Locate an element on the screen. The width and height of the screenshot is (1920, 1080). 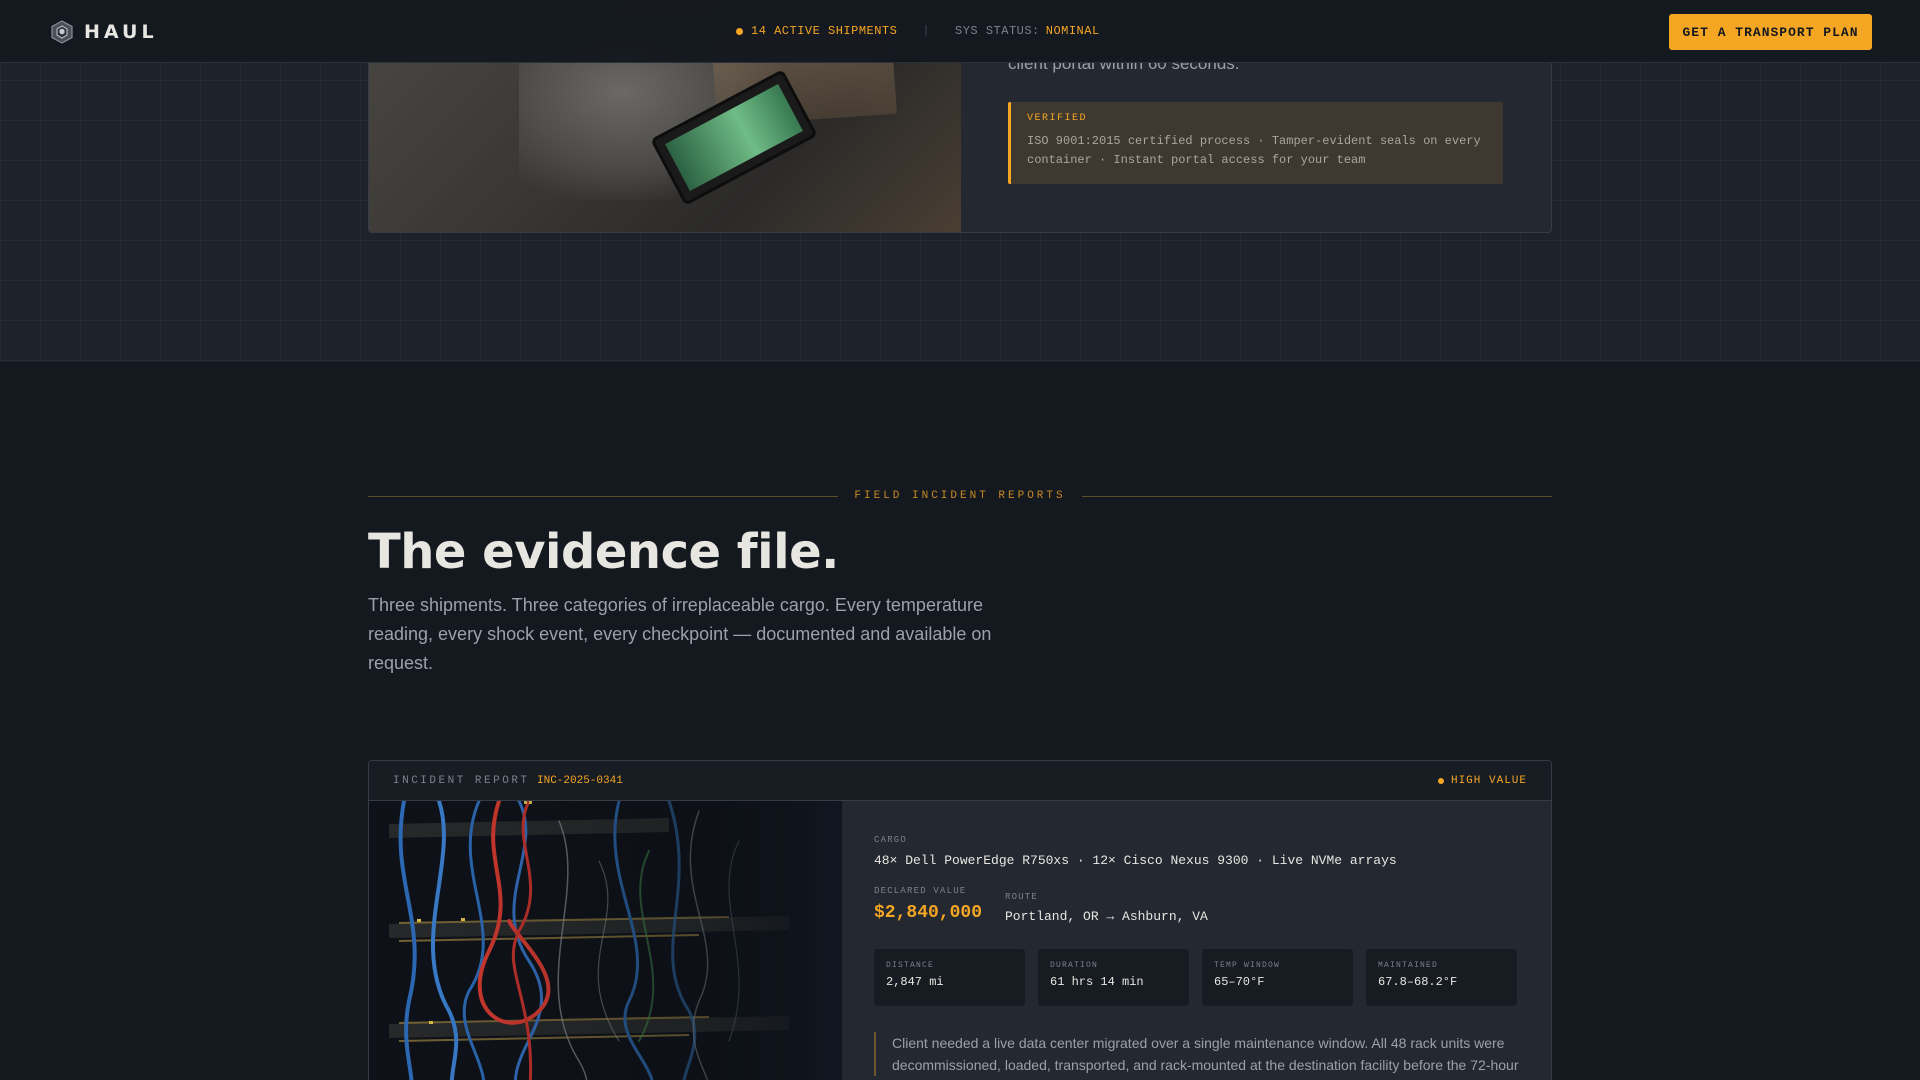
stat-label: DISTANCE is located at coordinates (910, 965).